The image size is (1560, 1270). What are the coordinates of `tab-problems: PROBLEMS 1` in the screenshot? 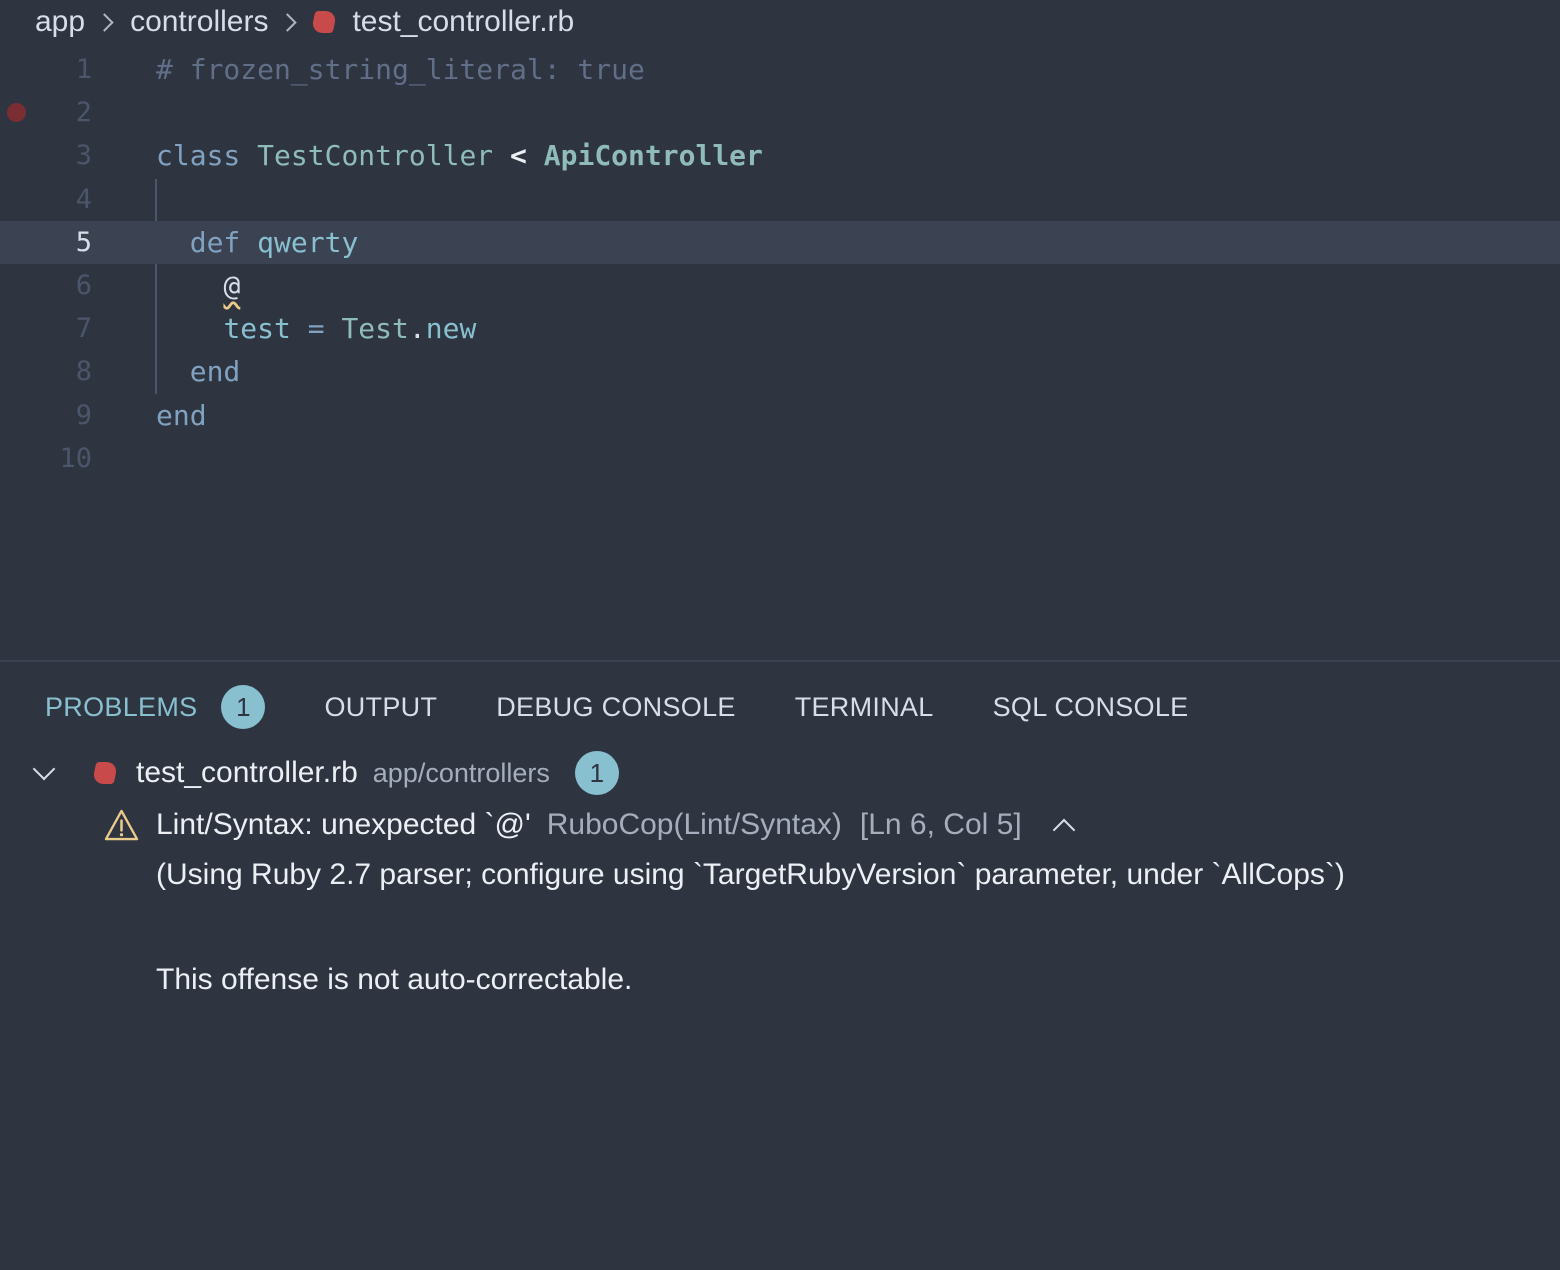 It's located at (155, 707).